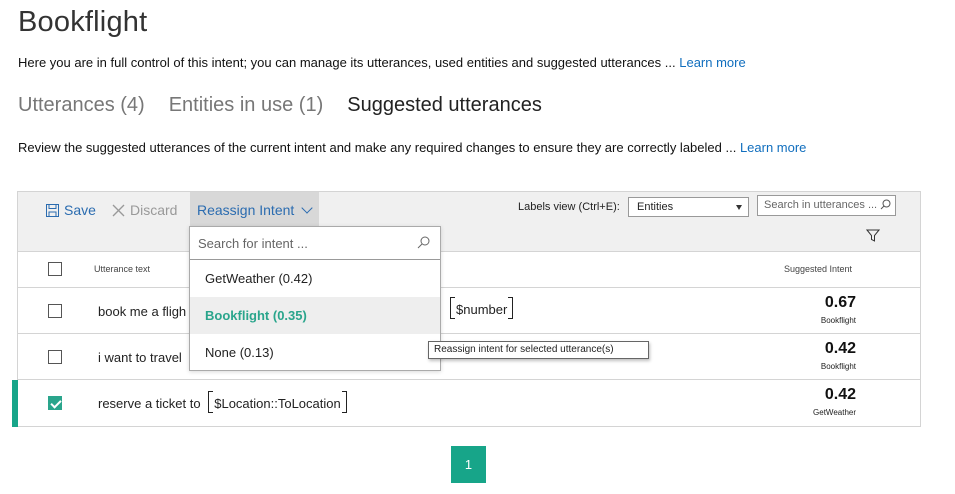 Image resolution: width=955 pixels, height=494 pixels. I want to click on tab-utterances: Utterances (4), so click(81, 105).